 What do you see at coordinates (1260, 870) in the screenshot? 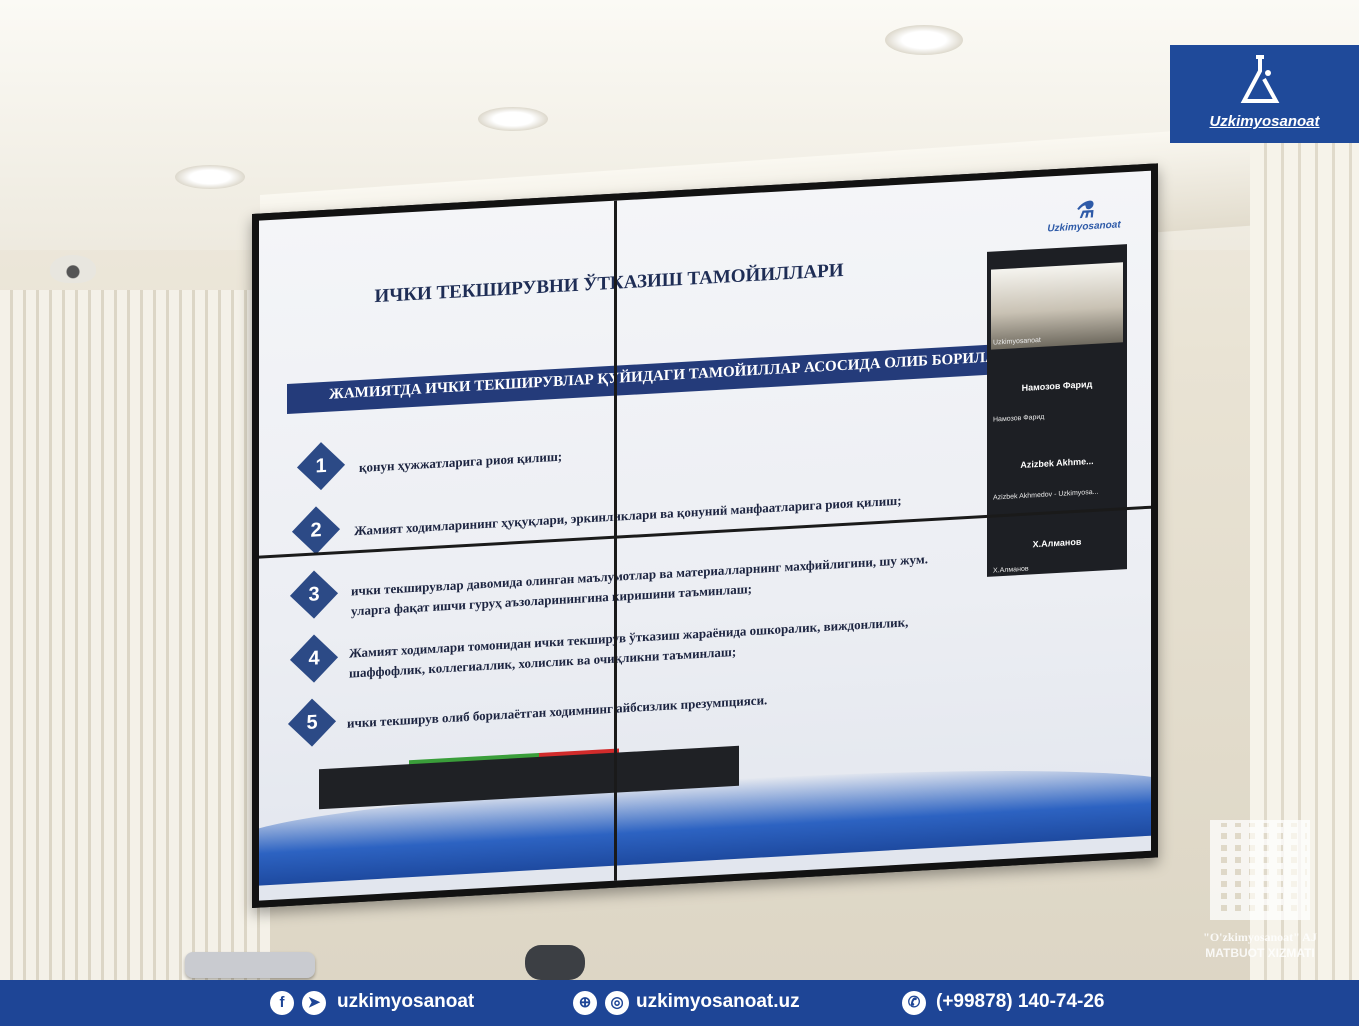
I see `building-icon` at bounding box center [1260, 870].